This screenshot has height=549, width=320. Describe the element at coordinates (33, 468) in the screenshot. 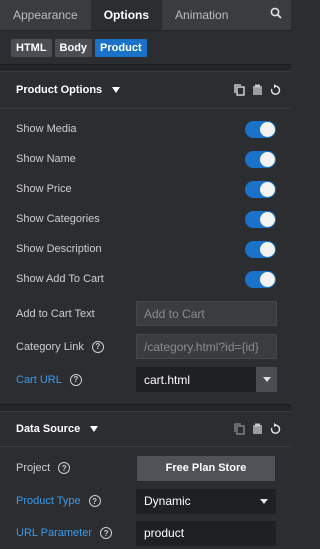

I see `project-label: Project` at that location.